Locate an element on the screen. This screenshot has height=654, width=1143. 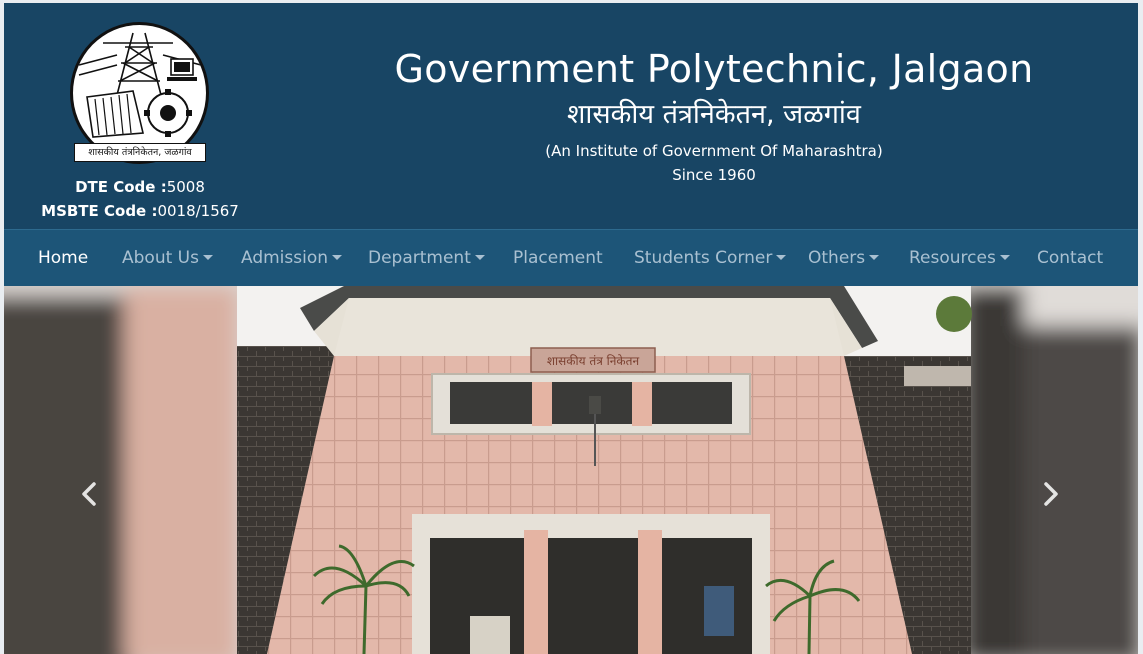
dte-code-value: 5008 is located at coordinates (185, 187).